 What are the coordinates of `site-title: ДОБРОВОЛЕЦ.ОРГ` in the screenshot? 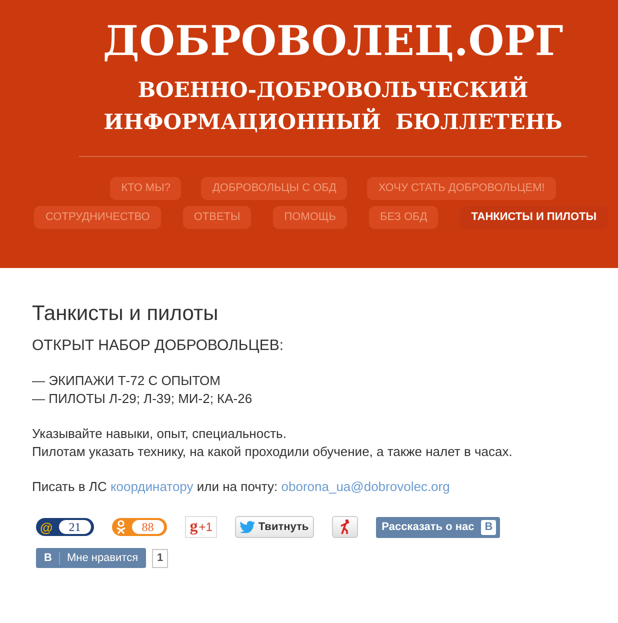 It's located at (333, 41).